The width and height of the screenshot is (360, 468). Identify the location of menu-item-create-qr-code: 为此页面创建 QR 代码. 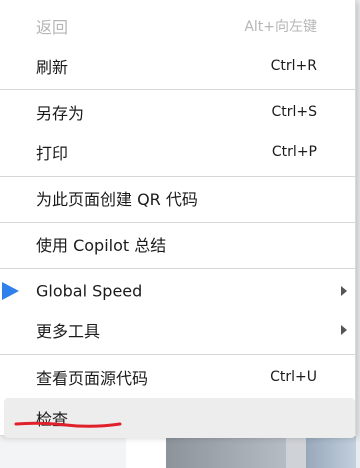
(177, 198).